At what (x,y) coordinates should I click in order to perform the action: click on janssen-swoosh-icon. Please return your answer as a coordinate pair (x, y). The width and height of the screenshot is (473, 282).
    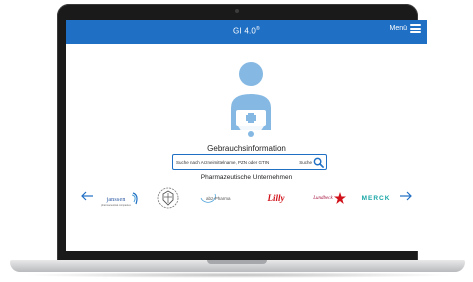
    Looking at the image, I should click on (134, 198).